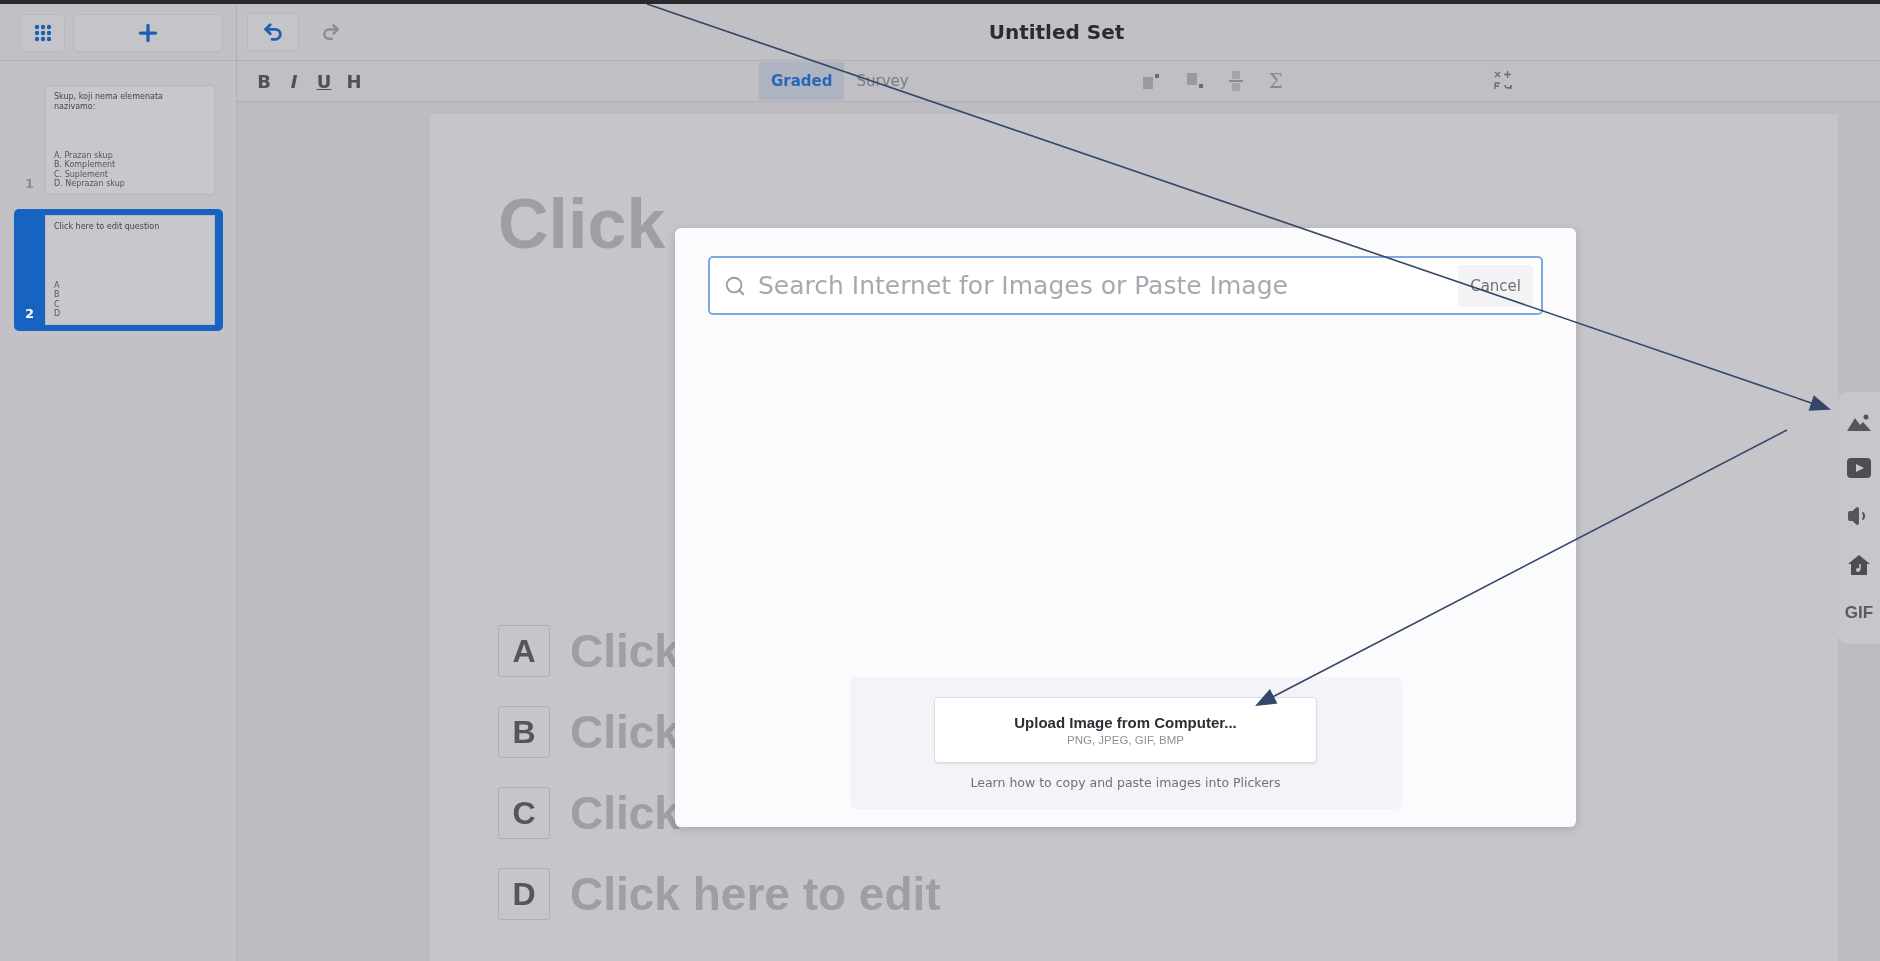 This screenshot has height=961, width=1880. What do you see at coordinates (735, 285) in the screenshot?
I see `search-icon` at bounding box center [735, 285].